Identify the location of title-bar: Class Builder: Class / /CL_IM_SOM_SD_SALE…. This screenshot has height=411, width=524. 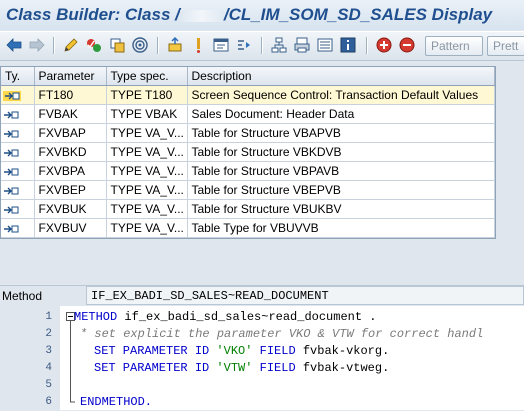
(262, 15).